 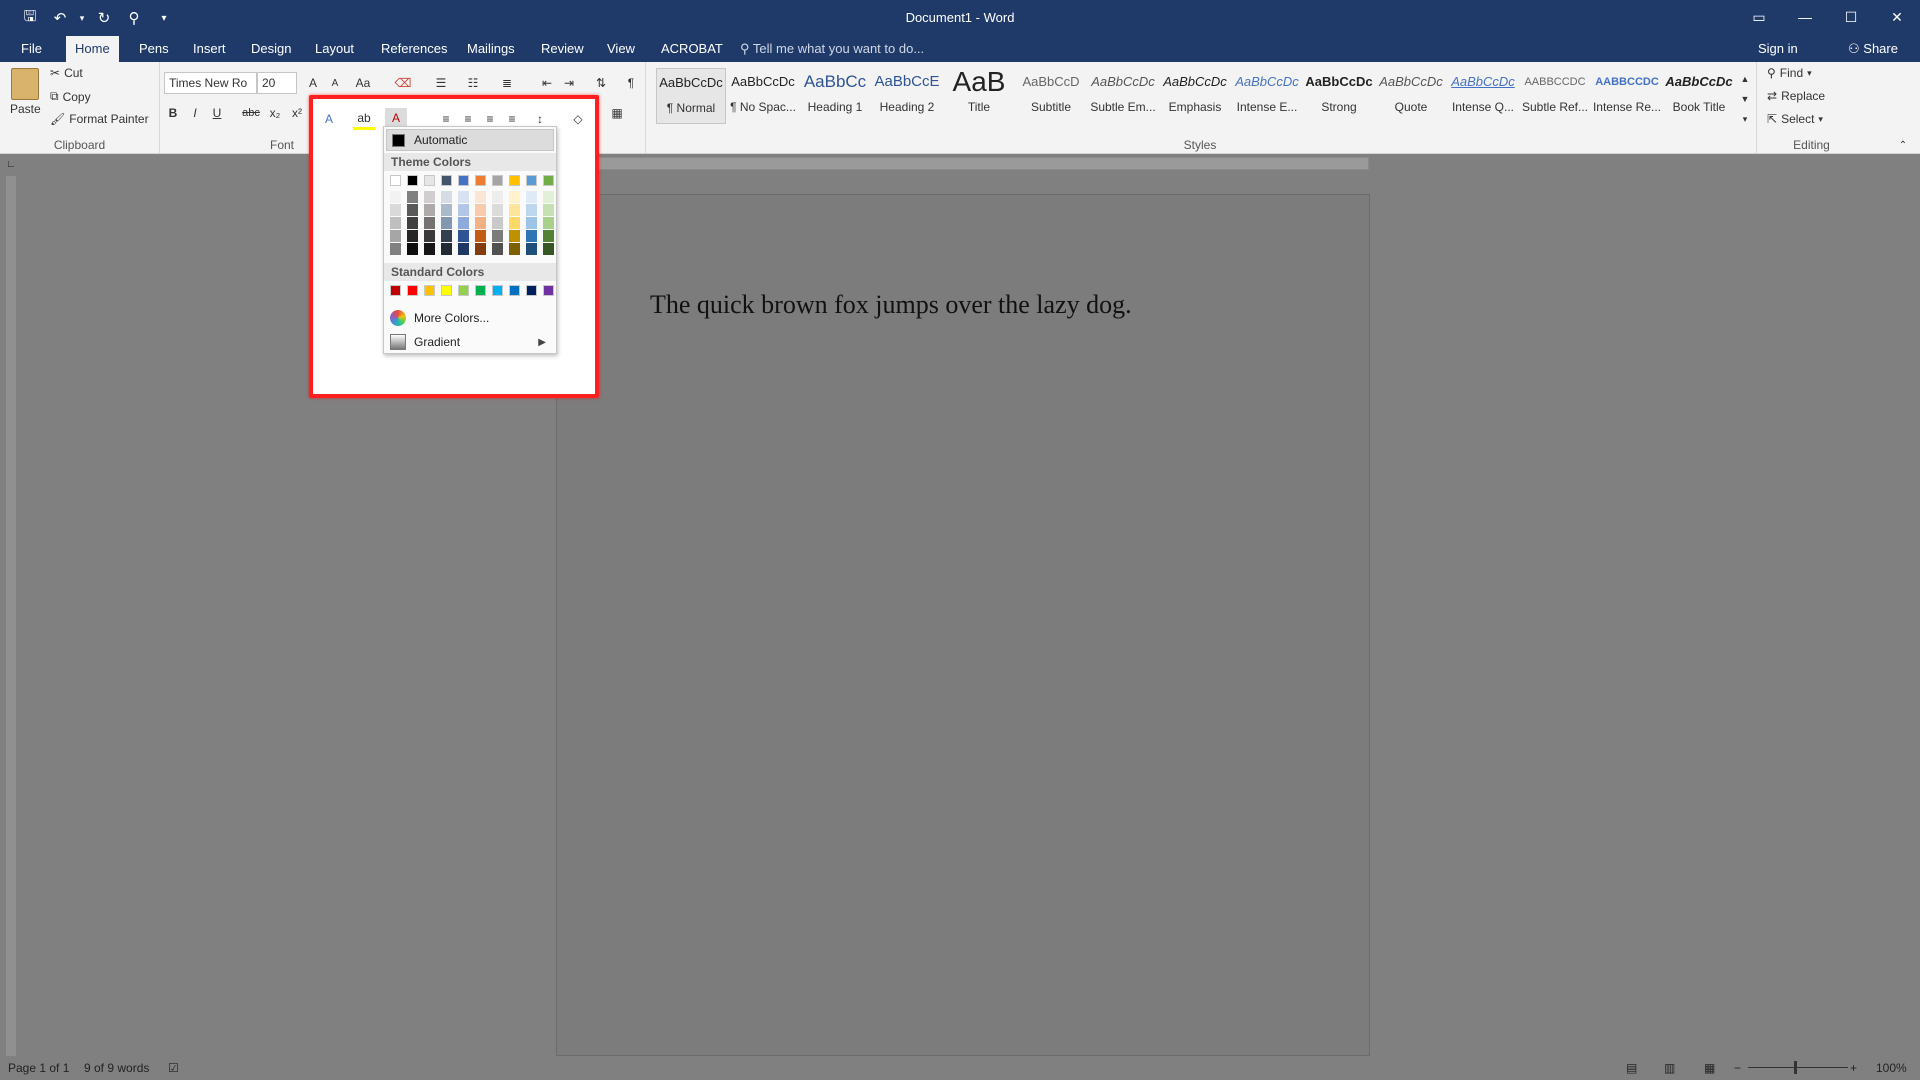 I want to click on share-button: ⚇ Share, so click(x=1873, y=49).